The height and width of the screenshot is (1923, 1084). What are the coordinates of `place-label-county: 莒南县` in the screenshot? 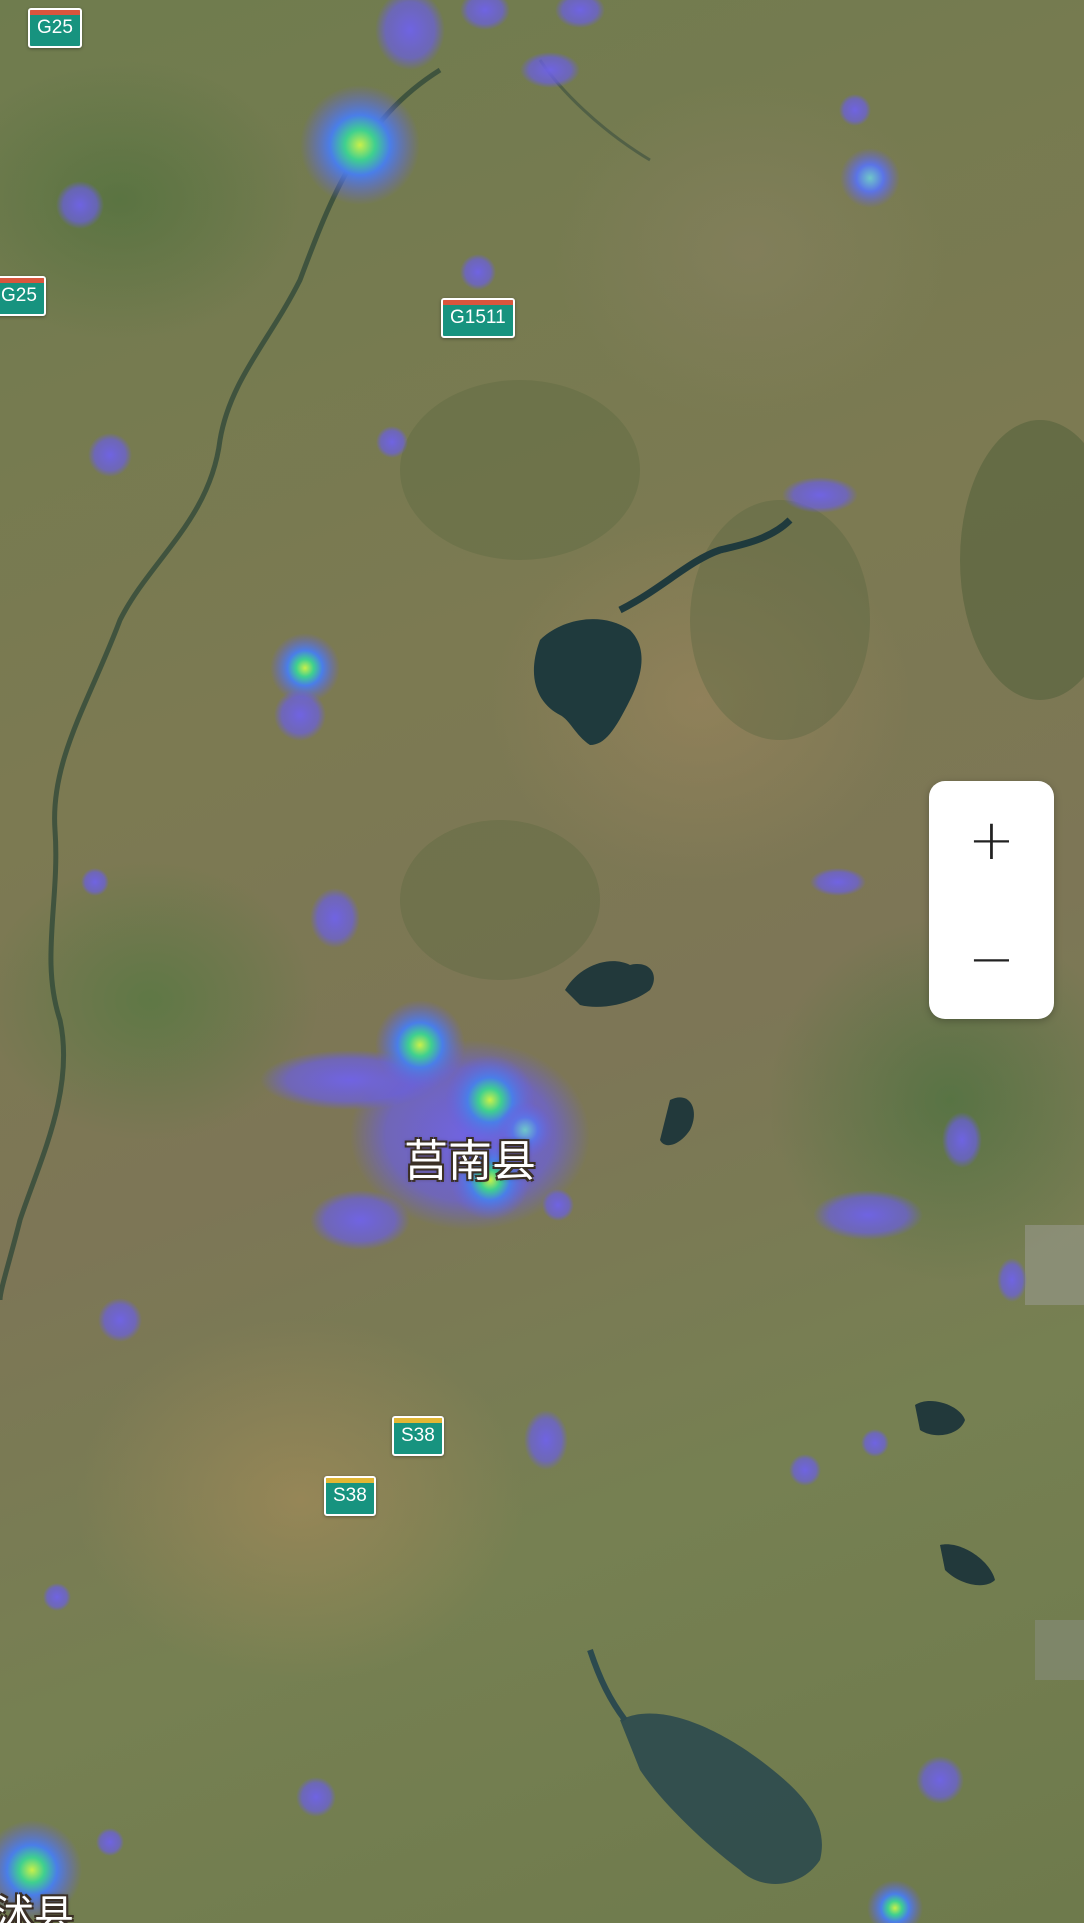 It's located at (470, 1157).